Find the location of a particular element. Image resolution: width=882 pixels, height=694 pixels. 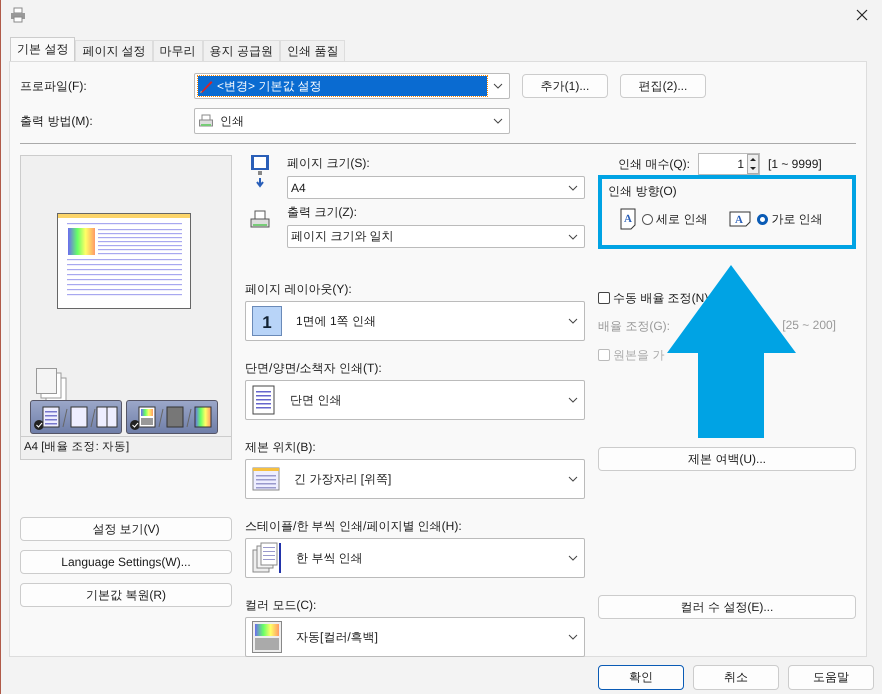

monitor-icon is located at coordinates (260, 171).